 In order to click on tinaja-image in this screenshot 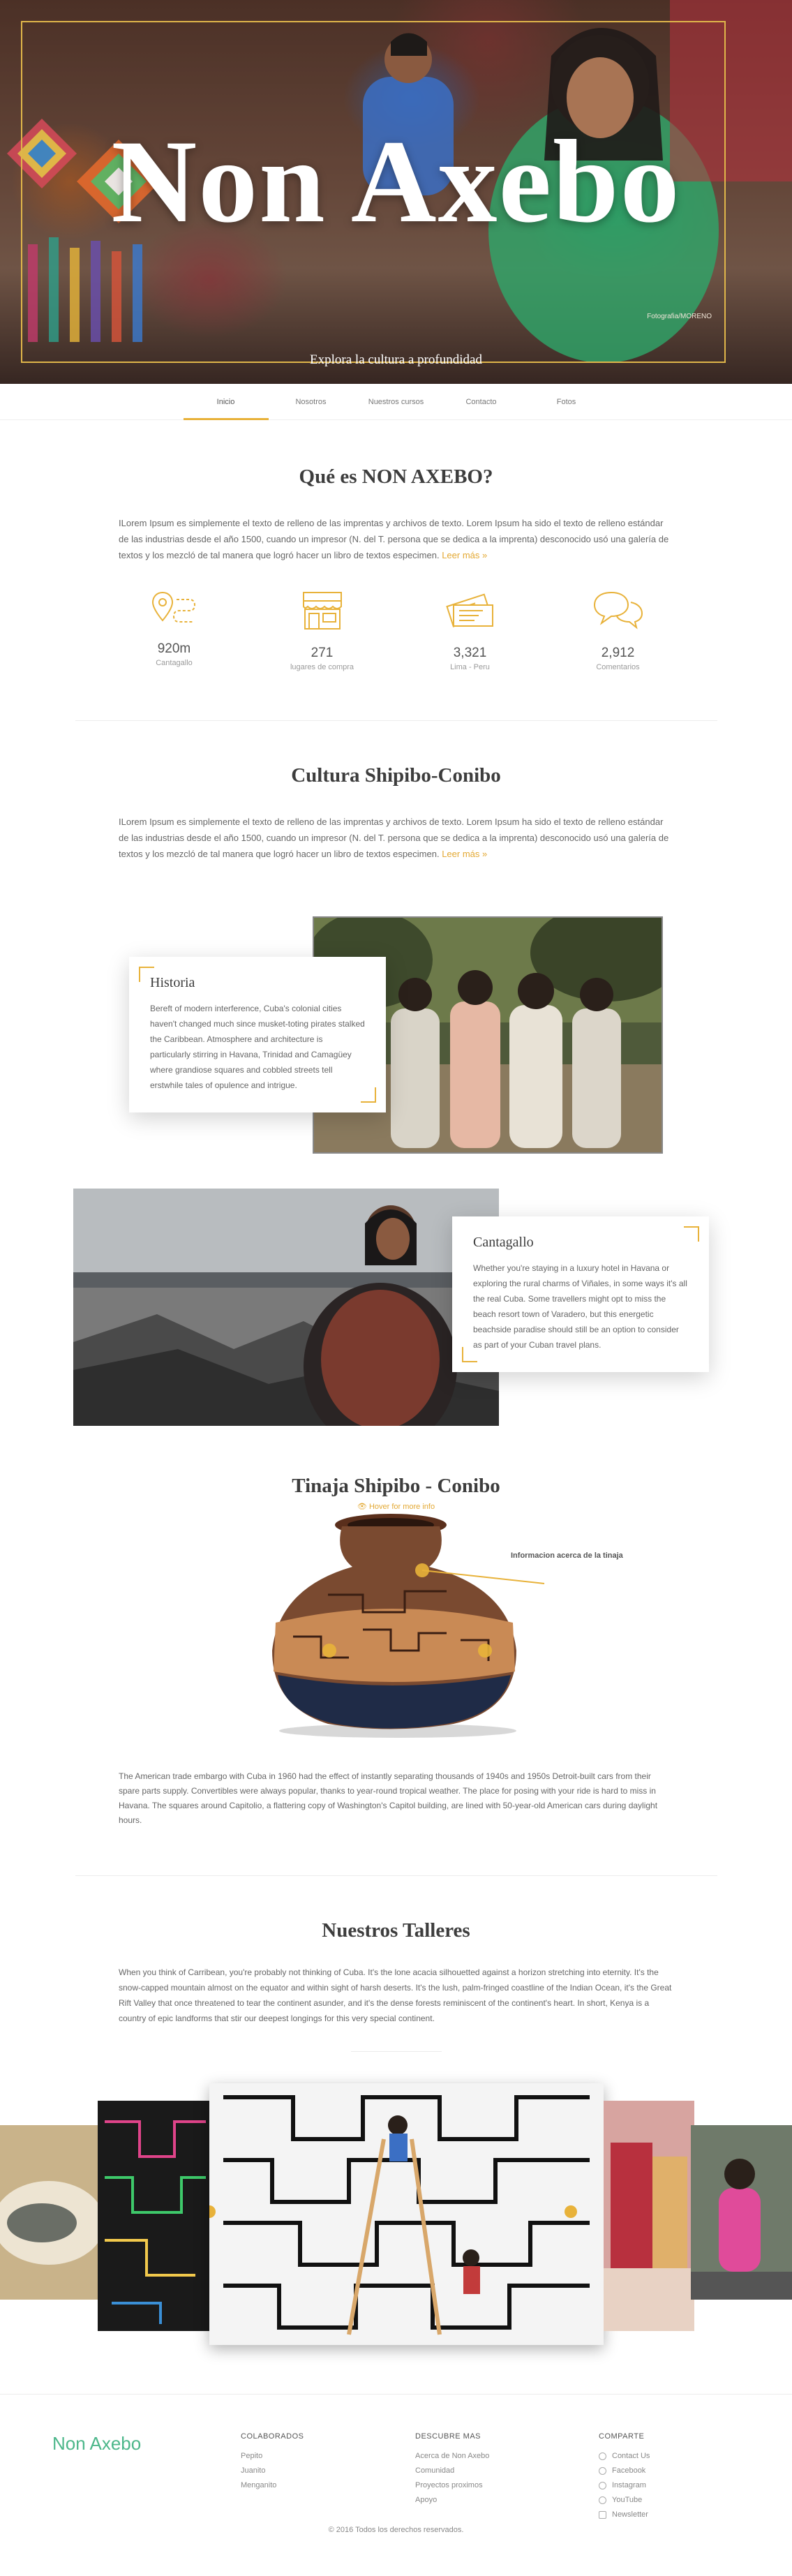, I will do `click(396, 1626)`.